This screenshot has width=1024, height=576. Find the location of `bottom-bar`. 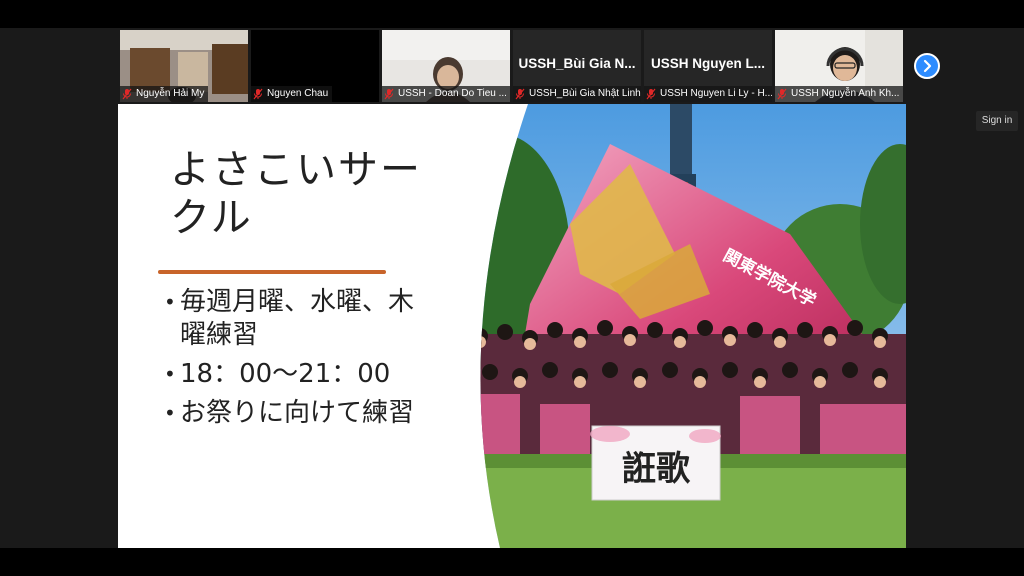

bottom-bar is located at coordinates (512, 562).